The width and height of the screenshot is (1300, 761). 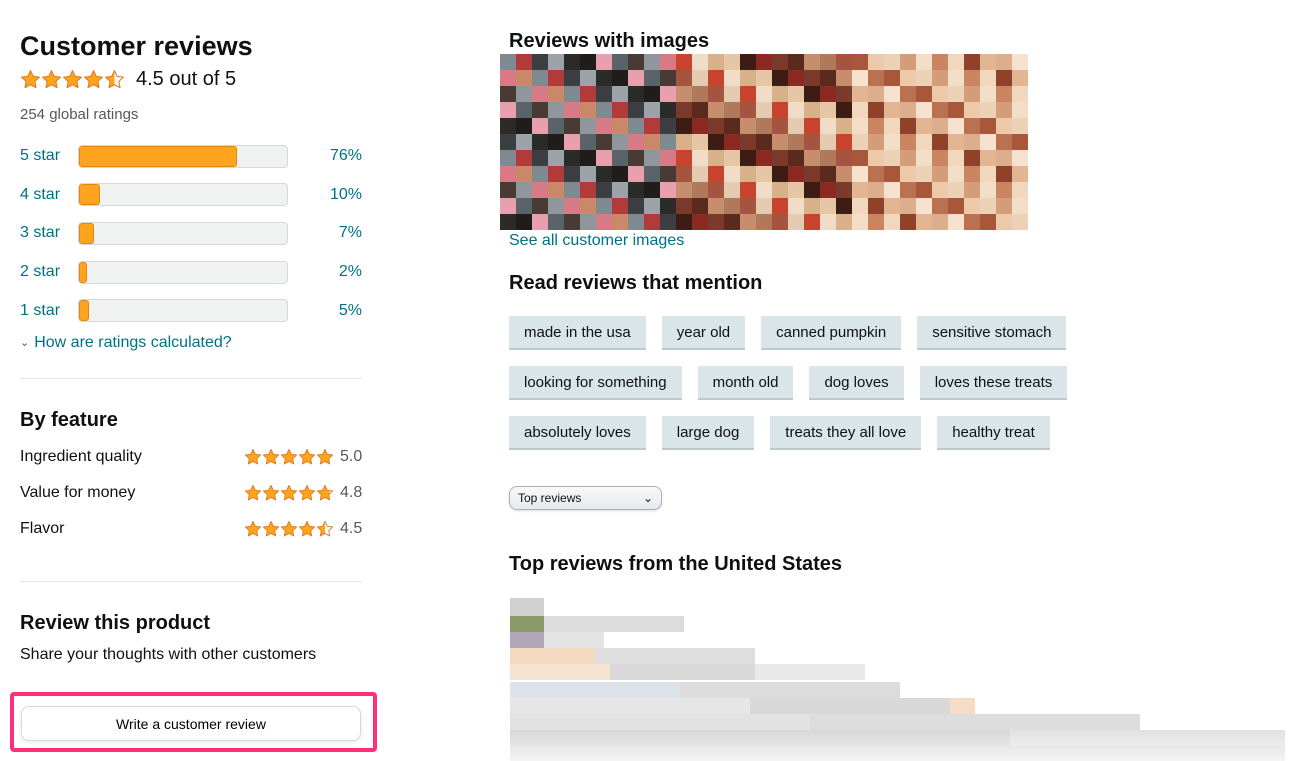 What do you see at coordinates (992, 333) in the screenshot?
I see `mention-chip: sensitive stomach` at bounding box center [992, 333].